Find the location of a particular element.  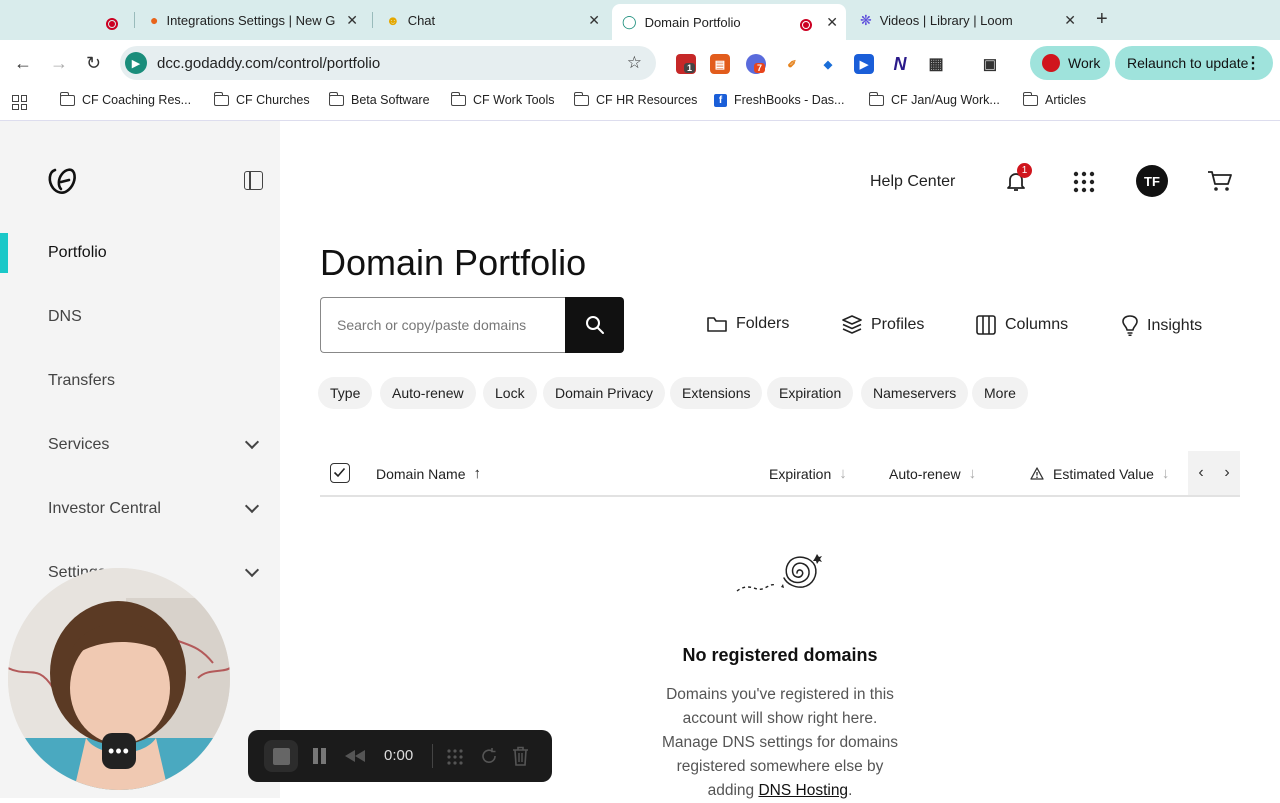

insights-button: Insights is located at coordinates (1162, 325).